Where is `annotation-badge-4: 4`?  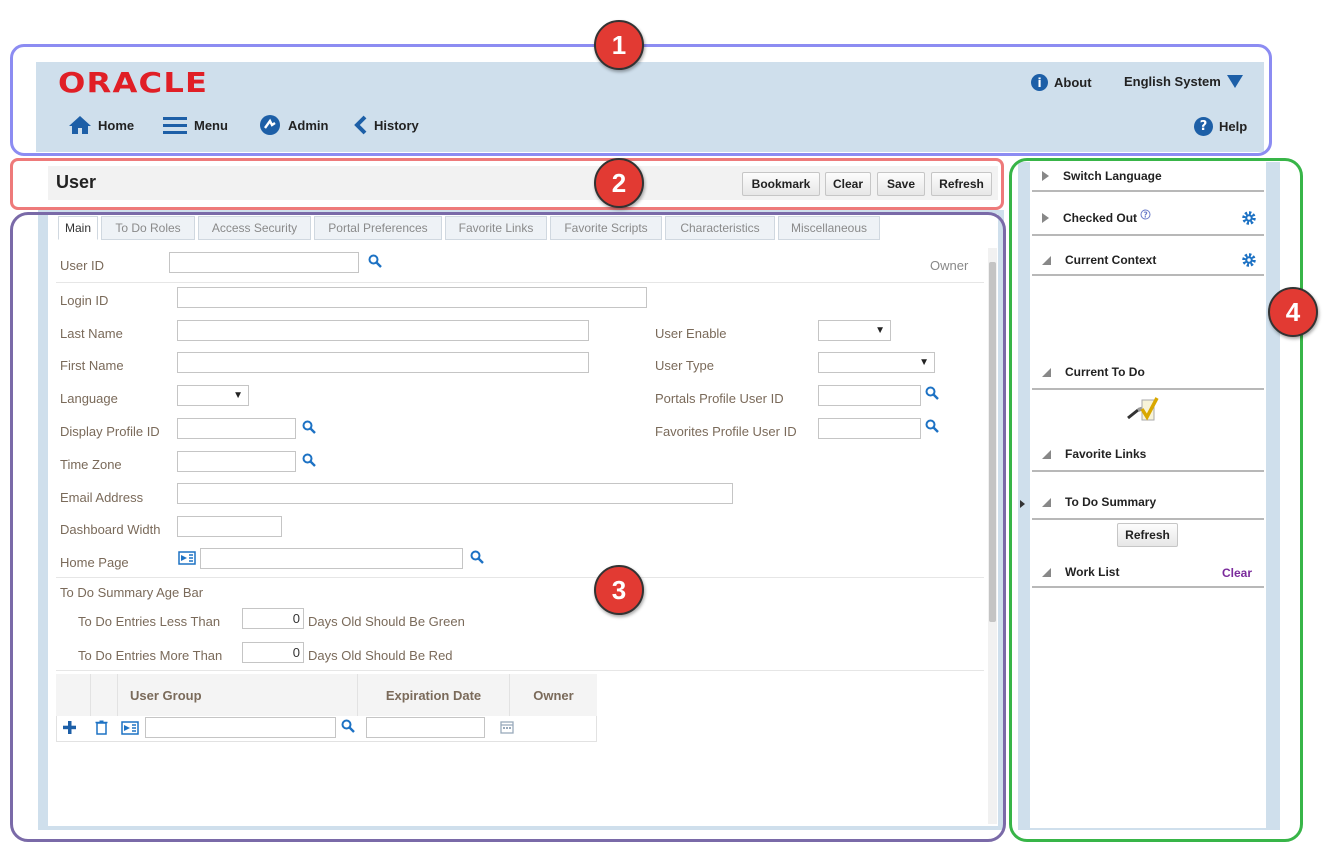 annotation-badge-4: 4 is located at coordinates (1293, 312).